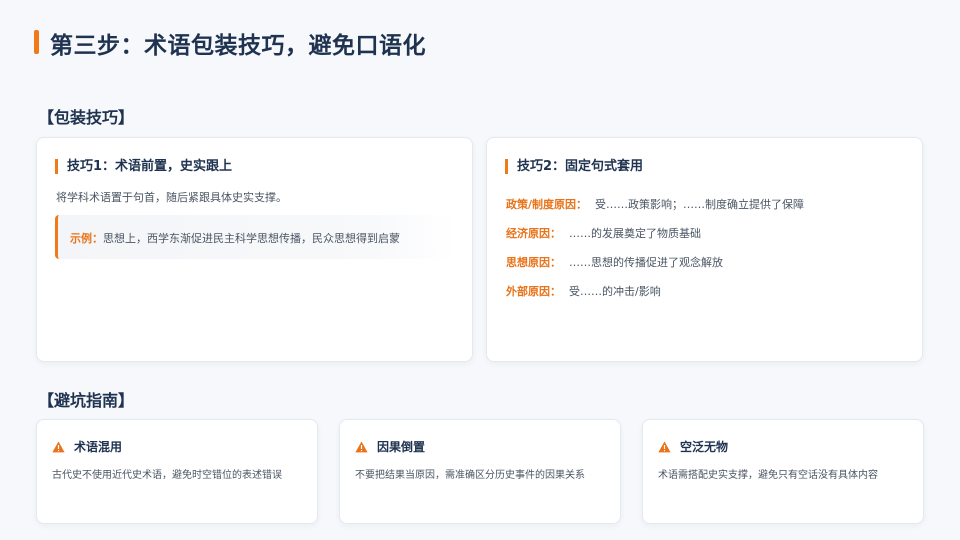 This screenshot has width=960, height=540. Describe the element at coordinates (167, 475) in the screenshot. I see `pitfall-description: 古代史不使用近代史术语，避免时空错位的表述错误` at that location.